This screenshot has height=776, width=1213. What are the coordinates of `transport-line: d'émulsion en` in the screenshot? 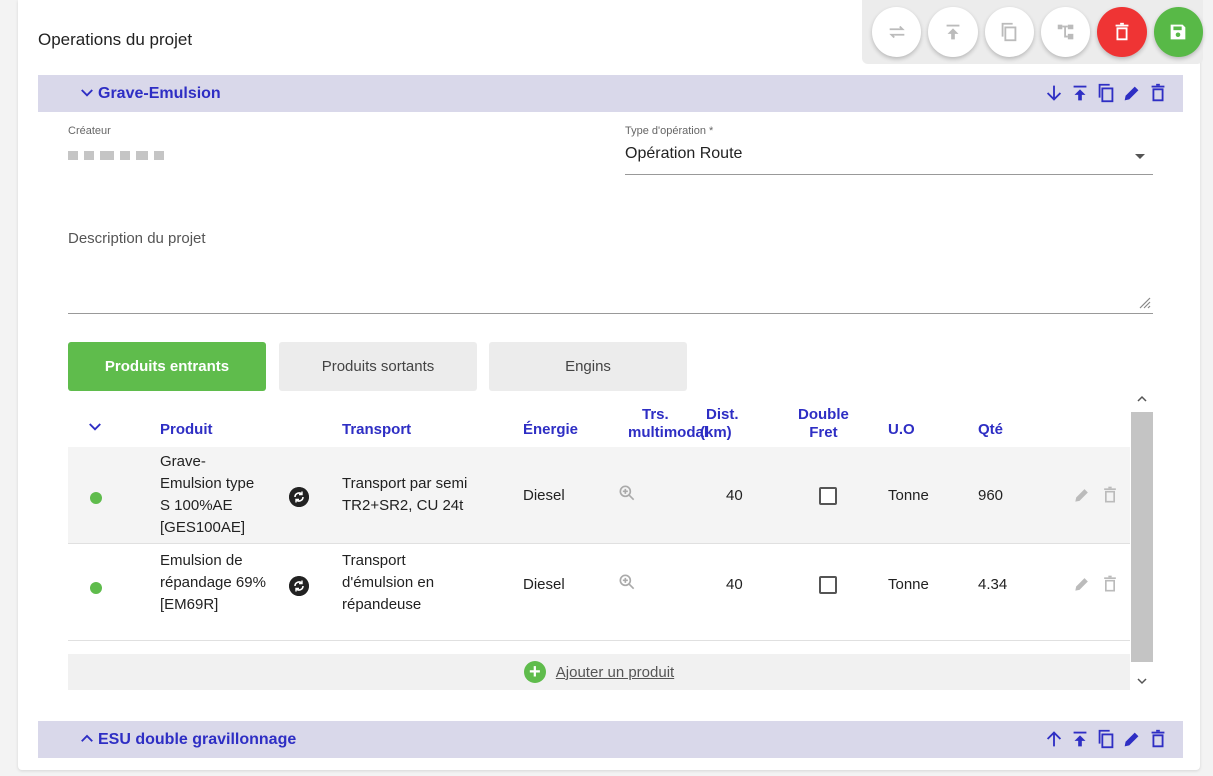 It's located at (388, 582).